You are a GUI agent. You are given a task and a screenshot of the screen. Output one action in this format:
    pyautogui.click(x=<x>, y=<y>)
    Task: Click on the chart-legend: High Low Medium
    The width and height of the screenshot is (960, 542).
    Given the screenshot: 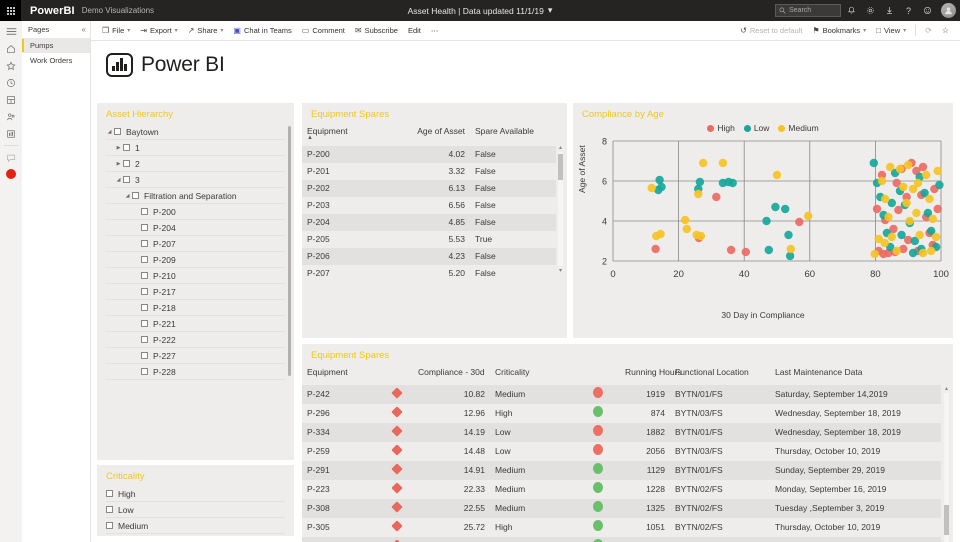 What is the action you would take?
    pyautogui.click(x=763, y=128)
    